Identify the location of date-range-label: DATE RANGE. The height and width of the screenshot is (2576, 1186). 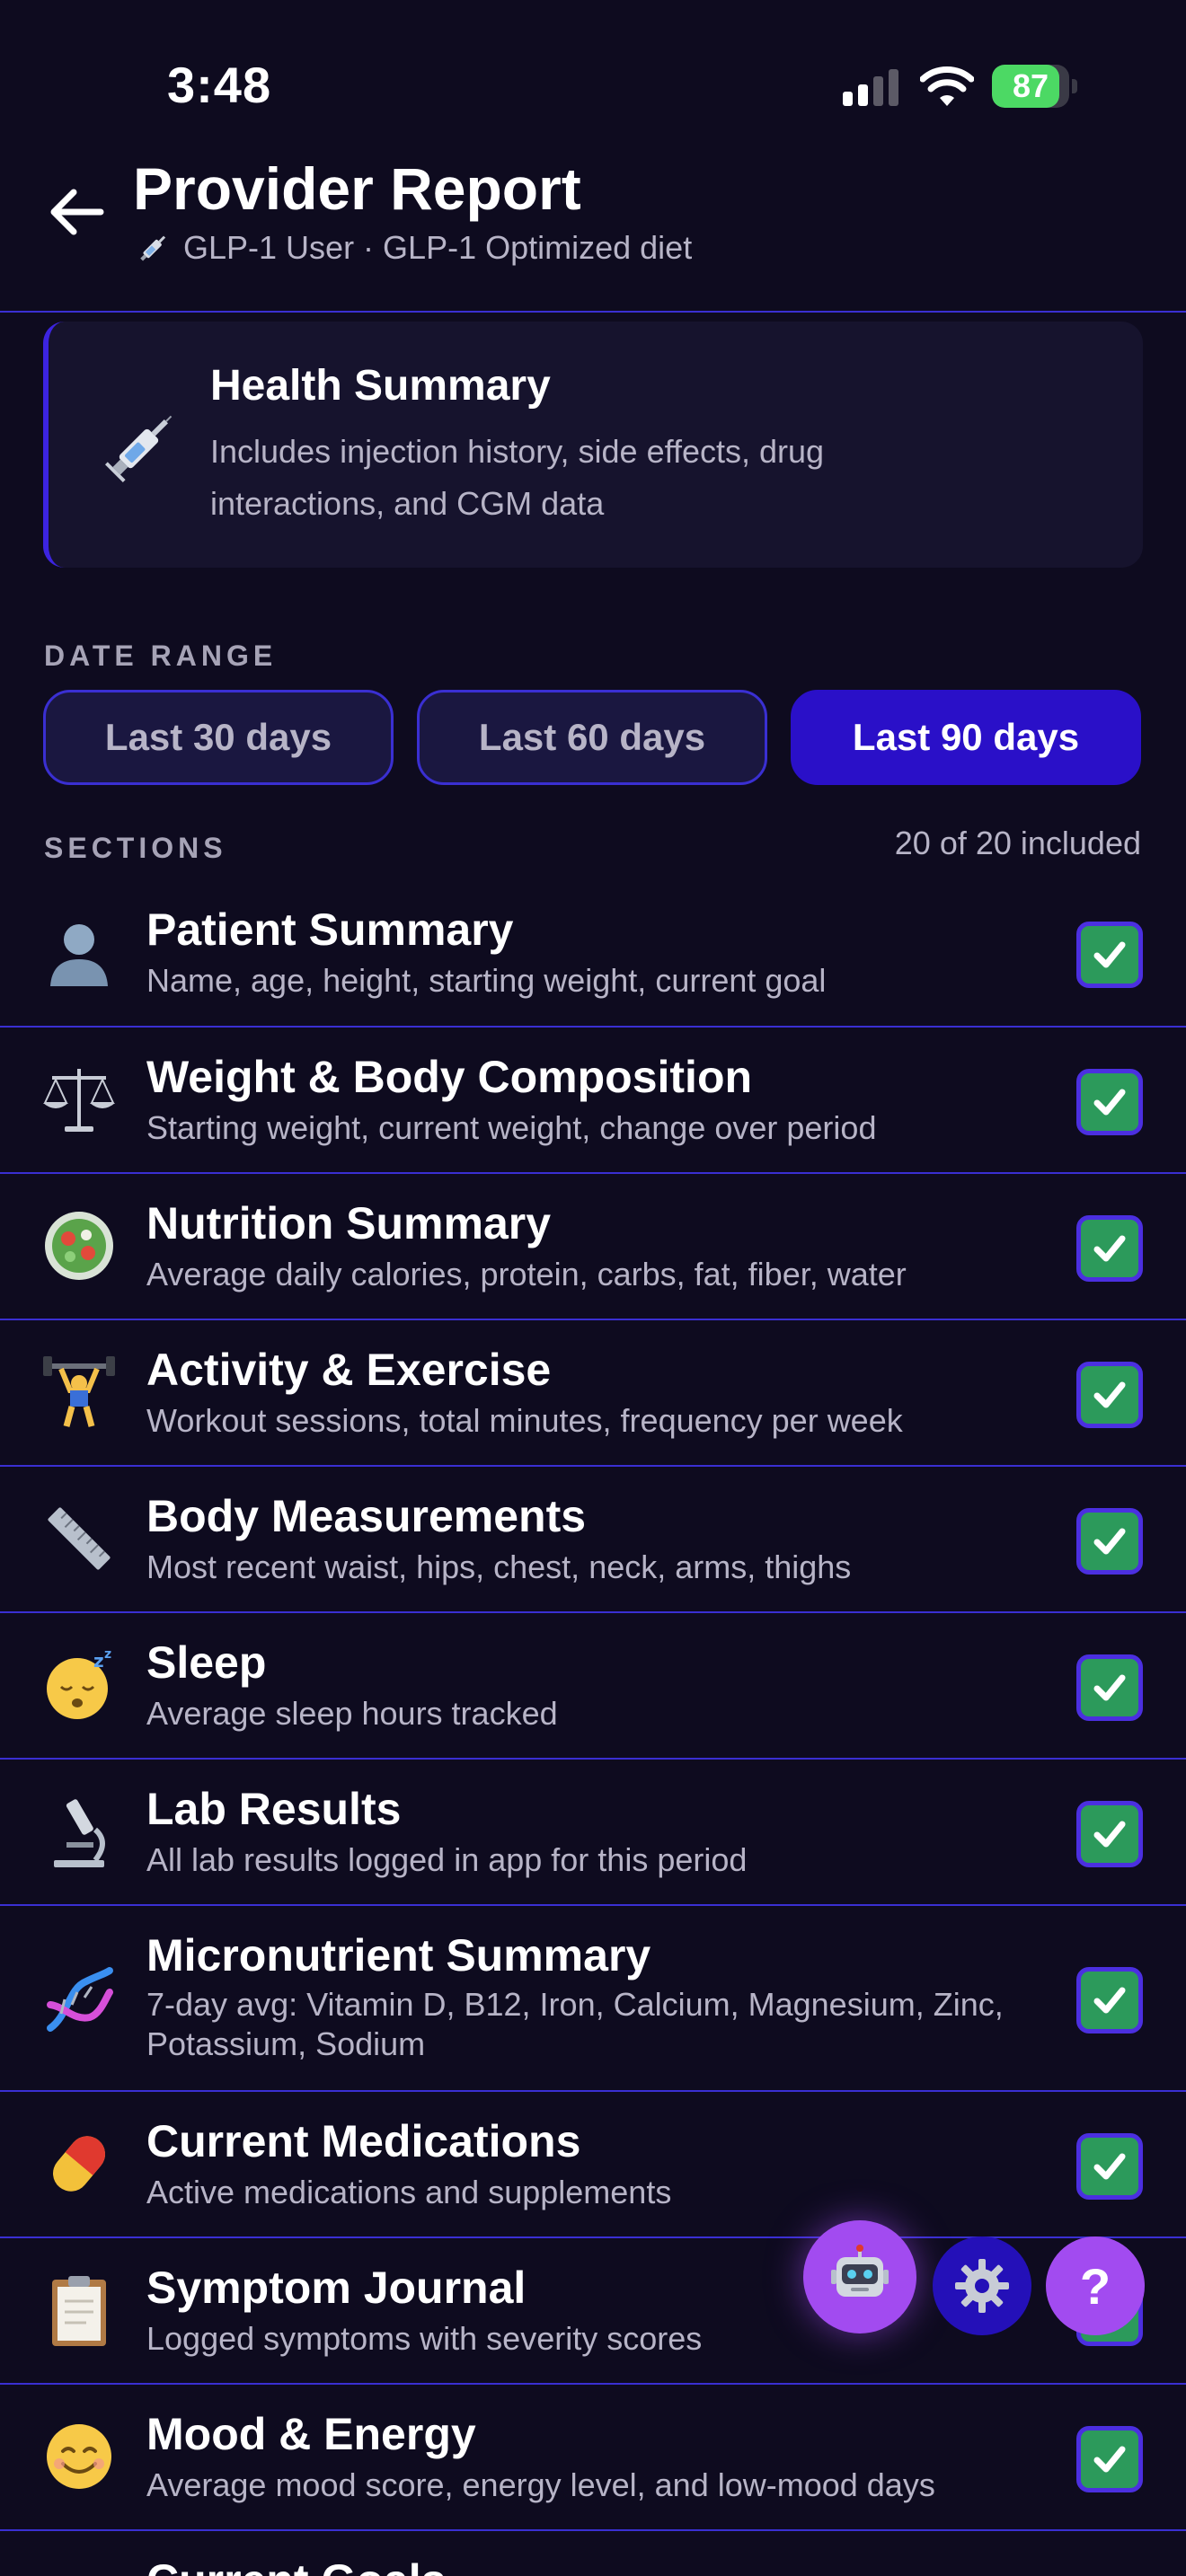
(161, 656).